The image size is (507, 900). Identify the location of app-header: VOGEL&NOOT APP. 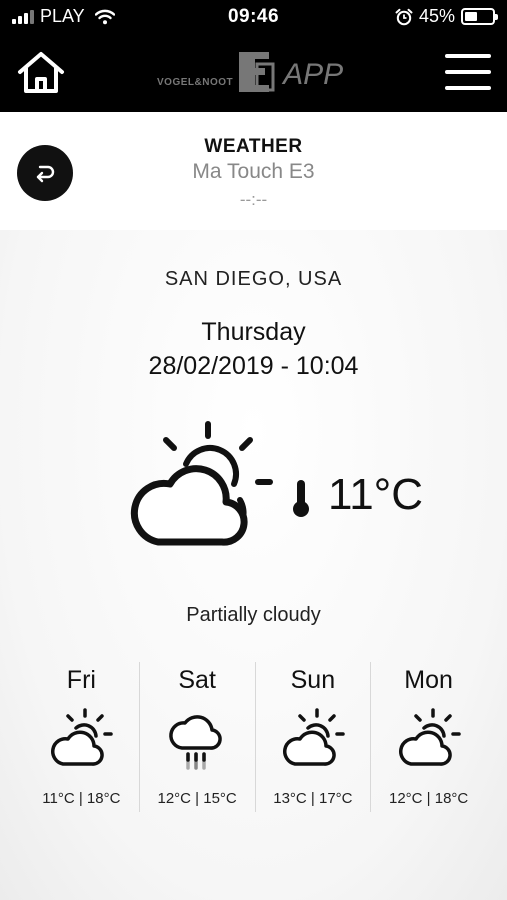
(253, 74).